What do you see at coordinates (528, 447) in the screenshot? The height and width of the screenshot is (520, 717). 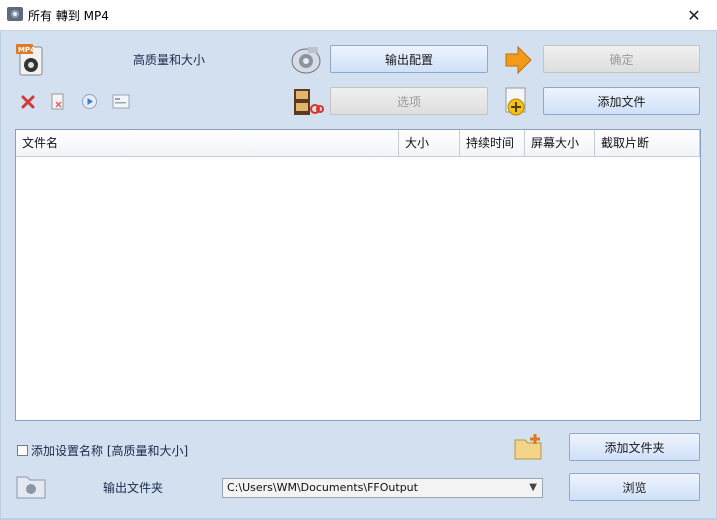 I see `folder-plus-icon` at bounding box center [528, 447].